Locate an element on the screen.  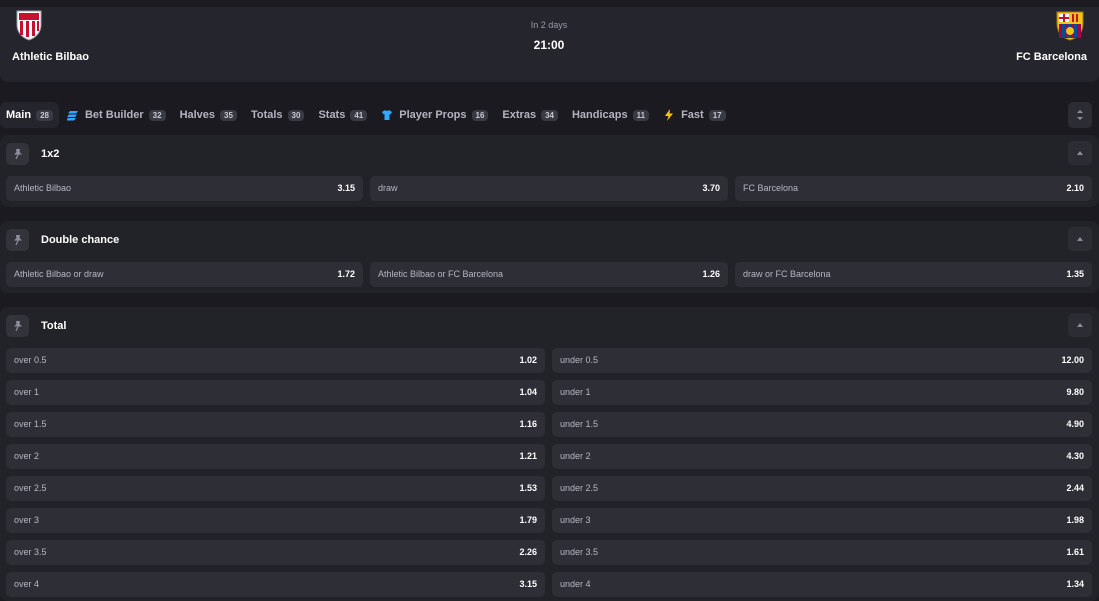
odd-button-away: FC Barcelona 2.10 is located at coordinates (913, 188).